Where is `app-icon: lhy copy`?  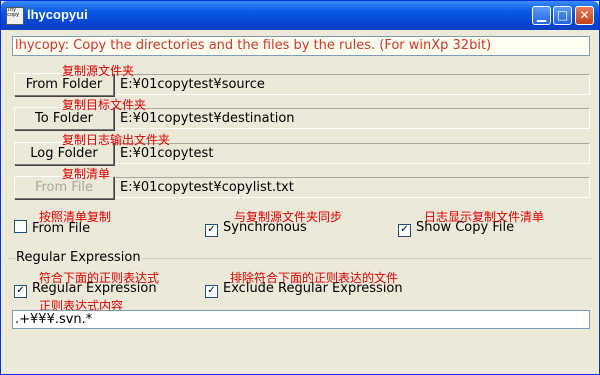 app-icon: lhy copy is located at coordinates (15, 16).